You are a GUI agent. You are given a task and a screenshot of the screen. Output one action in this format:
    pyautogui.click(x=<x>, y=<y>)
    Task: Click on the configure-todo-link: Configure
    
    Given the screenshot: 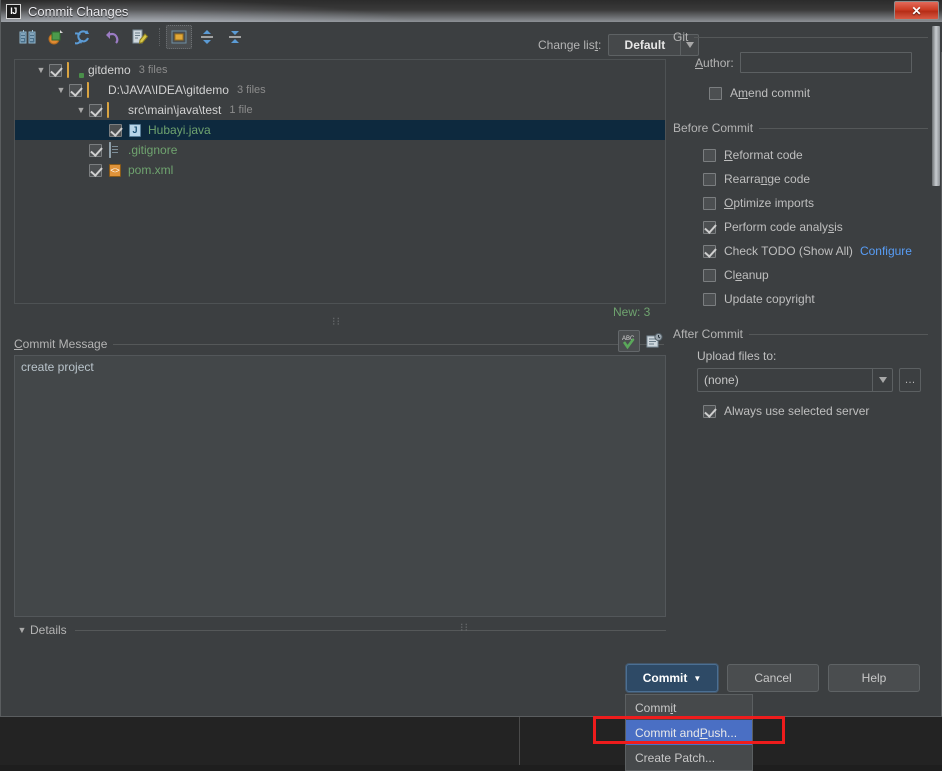 What is the action you would take?
    pyautogui.click(x=886, y=251)
    